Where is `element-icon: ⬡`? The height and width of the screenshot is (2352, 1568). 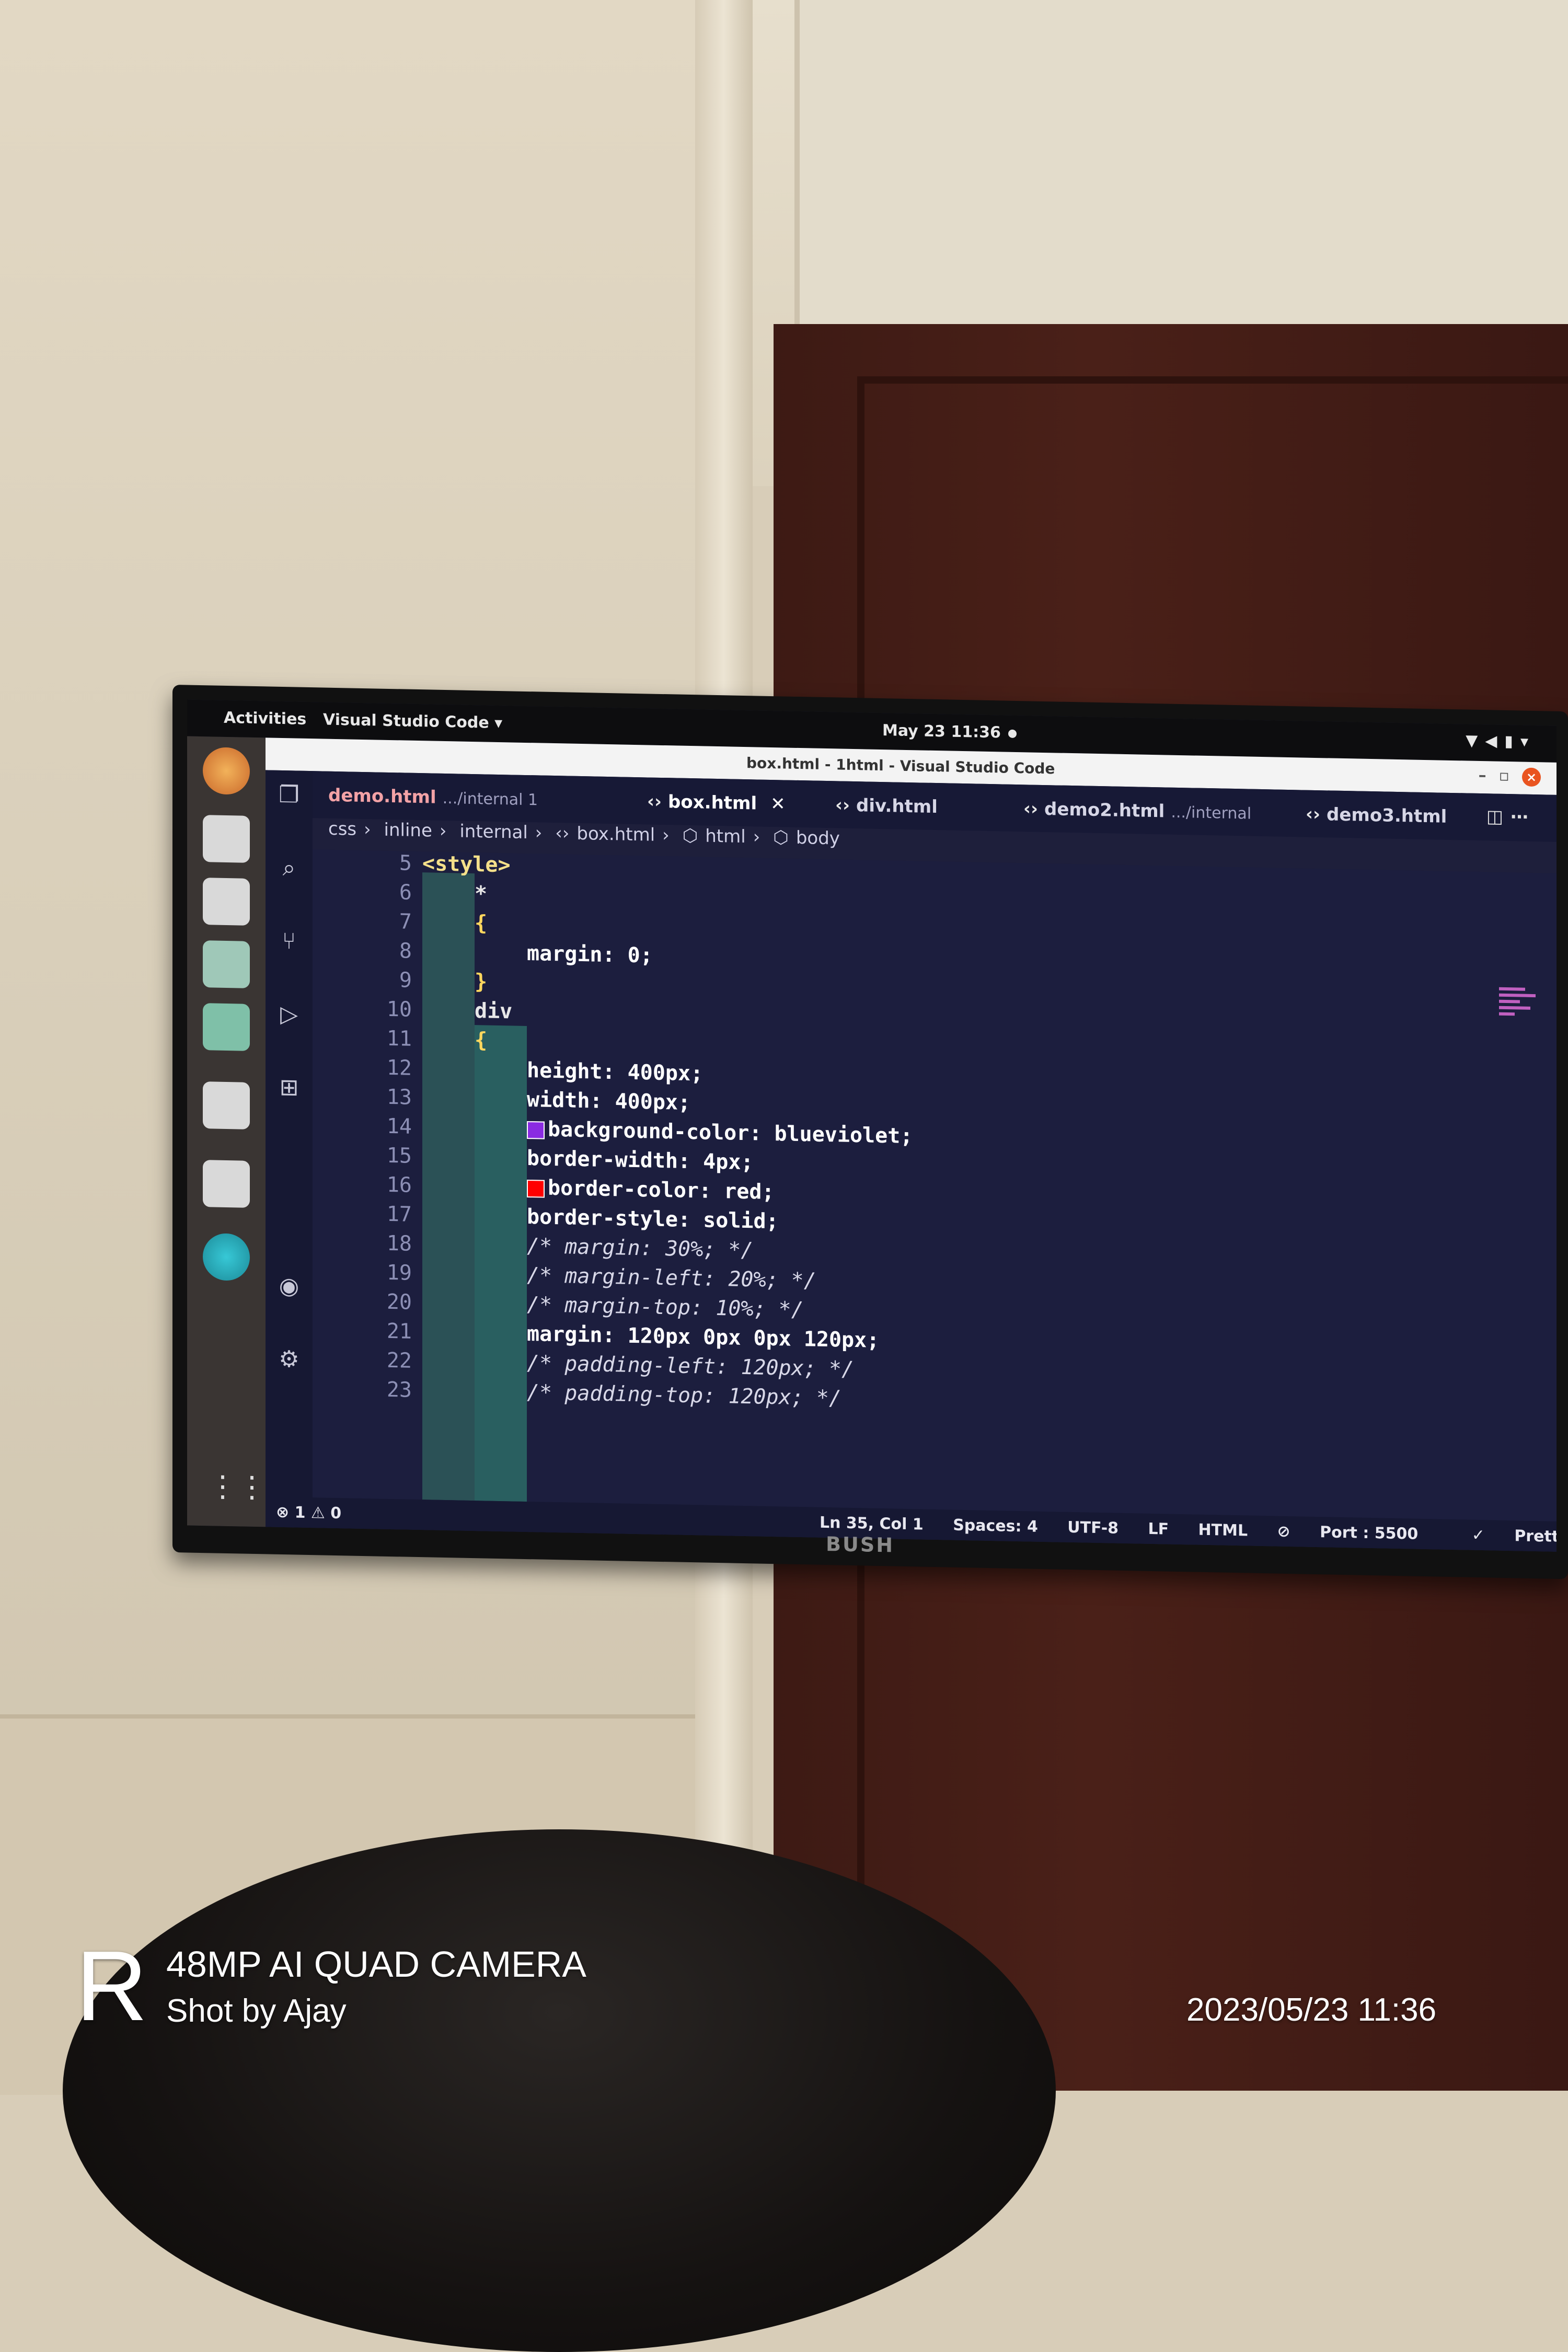 element-icon: ⬡ is located at coordinates (781, 837).